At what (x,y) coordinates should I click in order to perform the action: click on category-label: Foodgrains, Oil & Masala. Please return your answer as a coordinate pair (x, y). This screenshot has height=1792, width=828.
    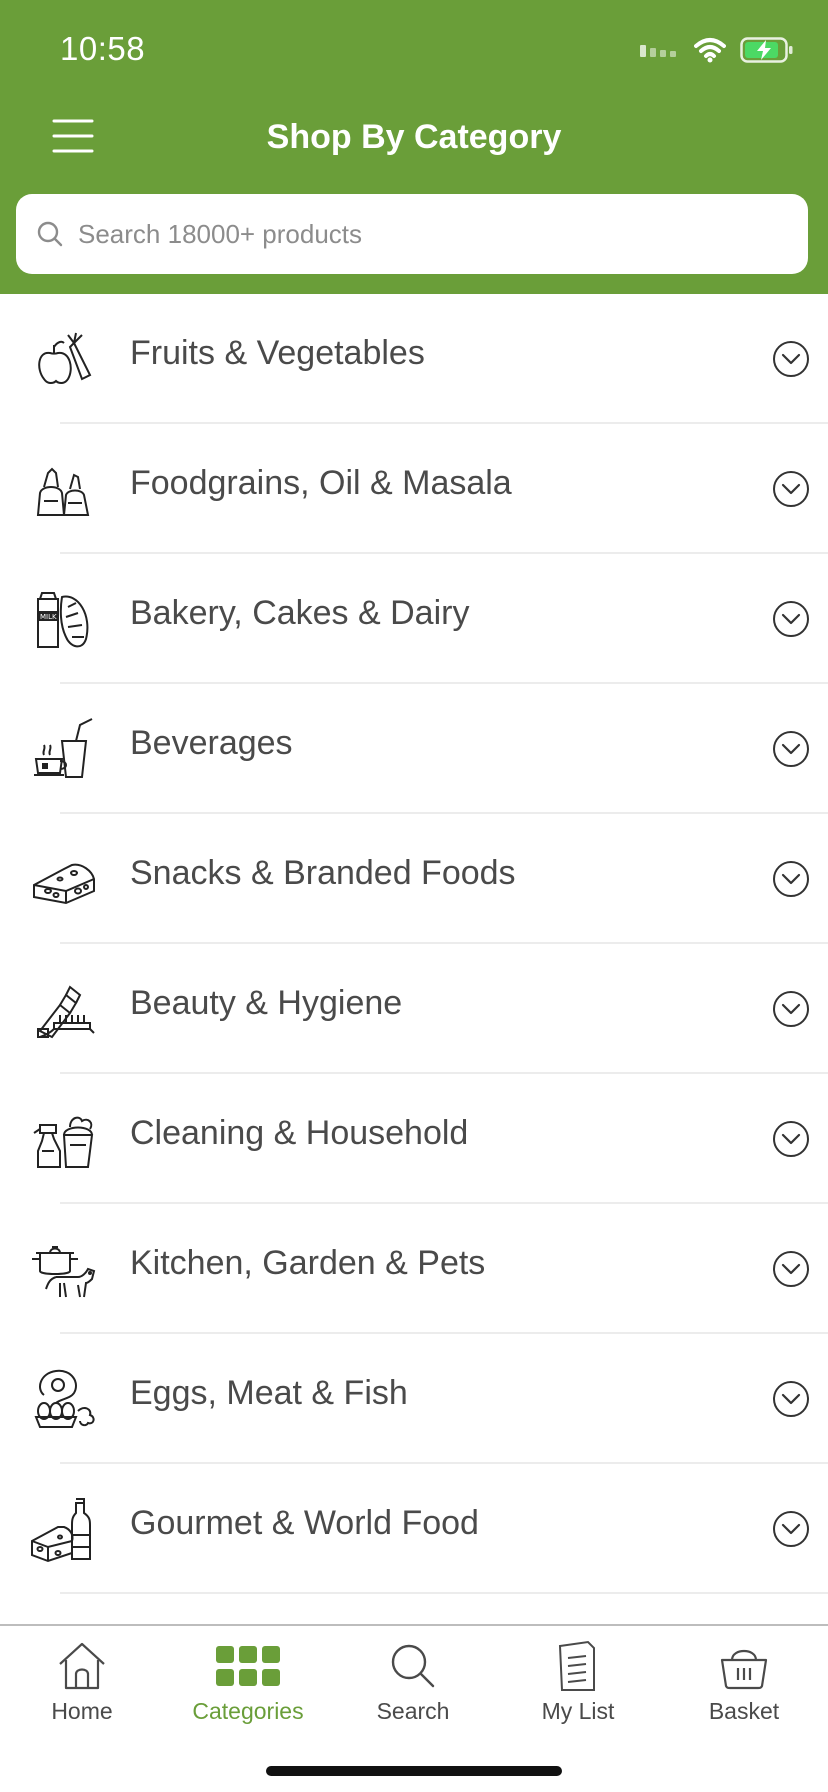
    Looking at the image, I should click on (321, 483).